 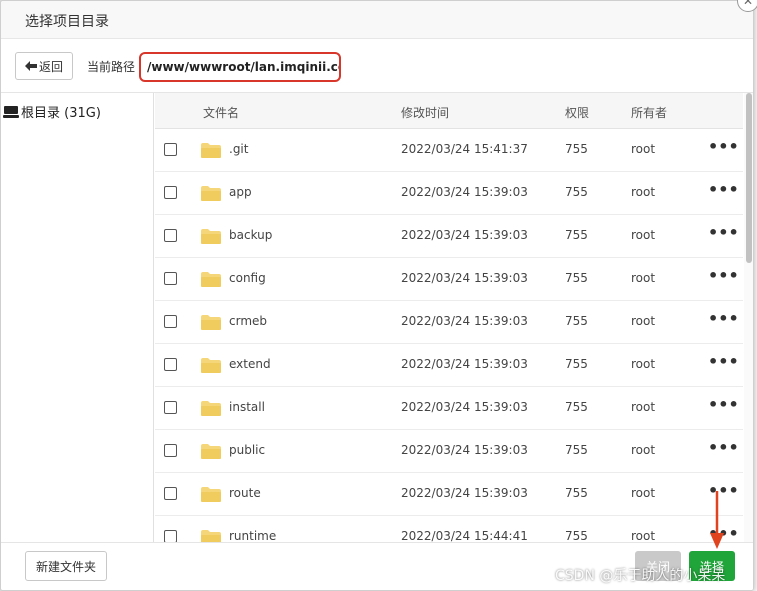 What do you see at coordinates (640, 576) in the screenshot?
I see `watermark: CSDN @乐于助人的小呆呆` at bounding box center [640, 576].